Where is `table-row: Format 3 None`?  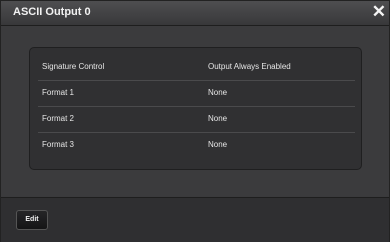 table-row: Format 3 None is located at coordinates (196, 146).